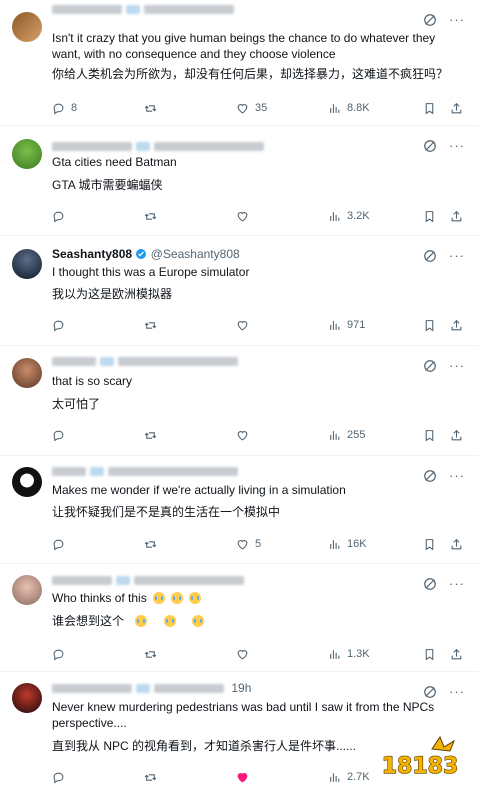 The image size is (479, 793). What do you see at coordinates (239, 618) in the screenshot?
I see `reply-tweet: ··· Who thinks of this 谁会想到这个 1.3K` at bounding box center [239, 618].